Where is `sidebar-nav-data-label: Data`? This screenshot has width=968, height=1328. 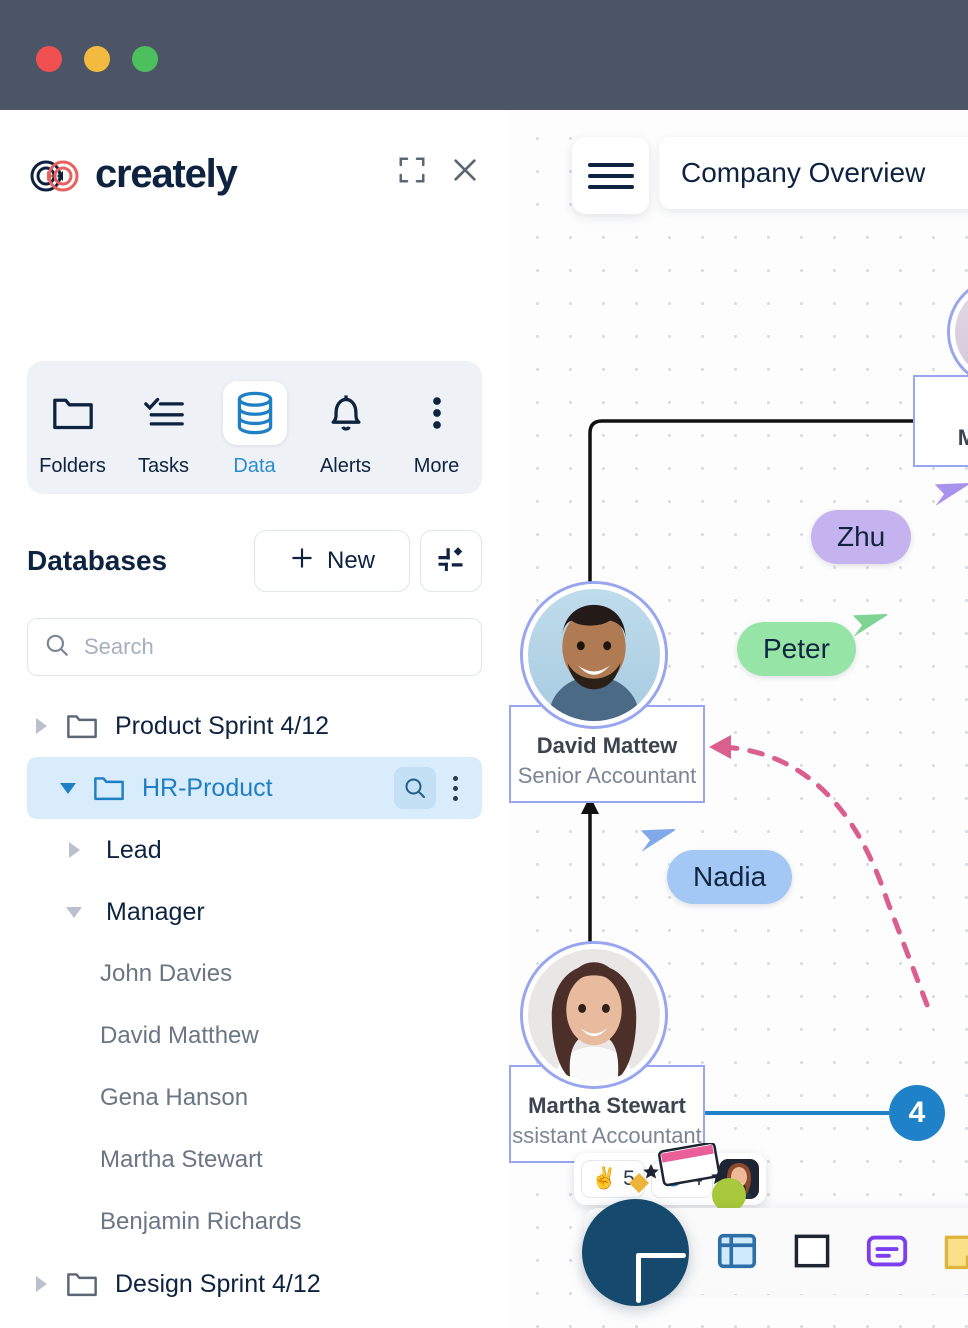
sidebar-nav-data-label: Data is located at coordinates (254, 466).